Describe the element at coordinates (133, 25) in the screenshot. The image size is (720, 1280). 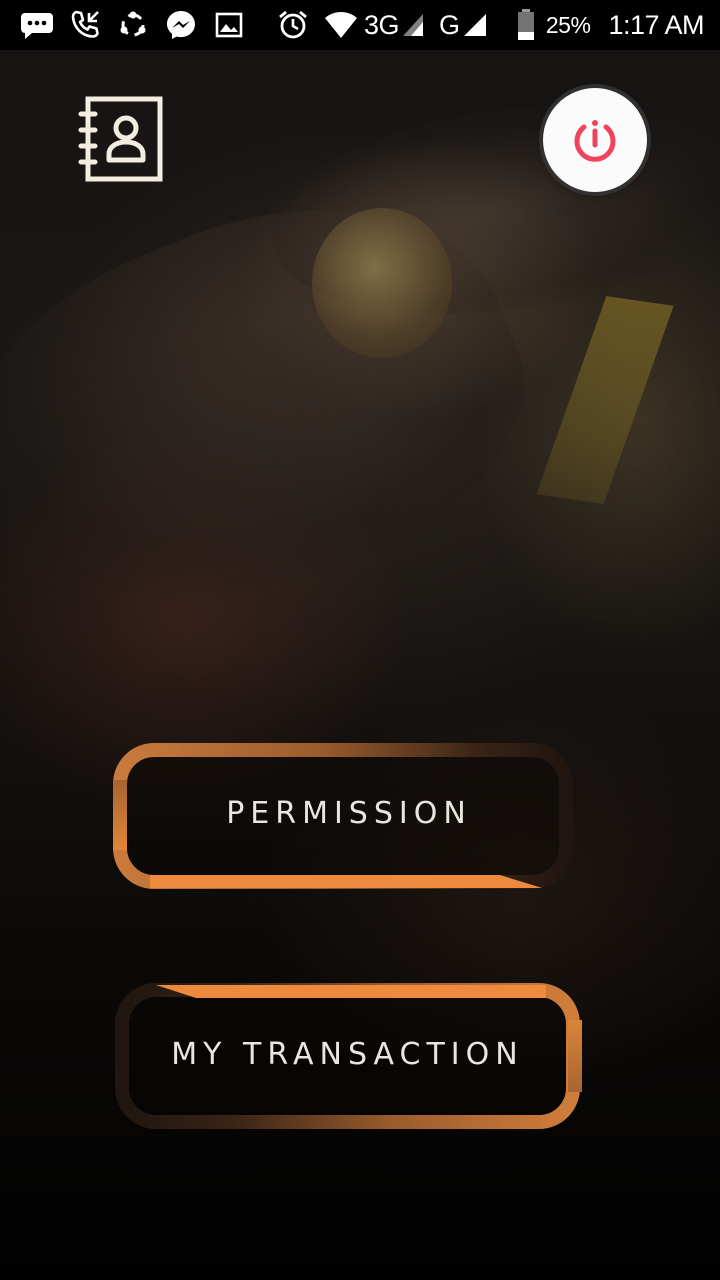
I see `sync-icon` at that location.